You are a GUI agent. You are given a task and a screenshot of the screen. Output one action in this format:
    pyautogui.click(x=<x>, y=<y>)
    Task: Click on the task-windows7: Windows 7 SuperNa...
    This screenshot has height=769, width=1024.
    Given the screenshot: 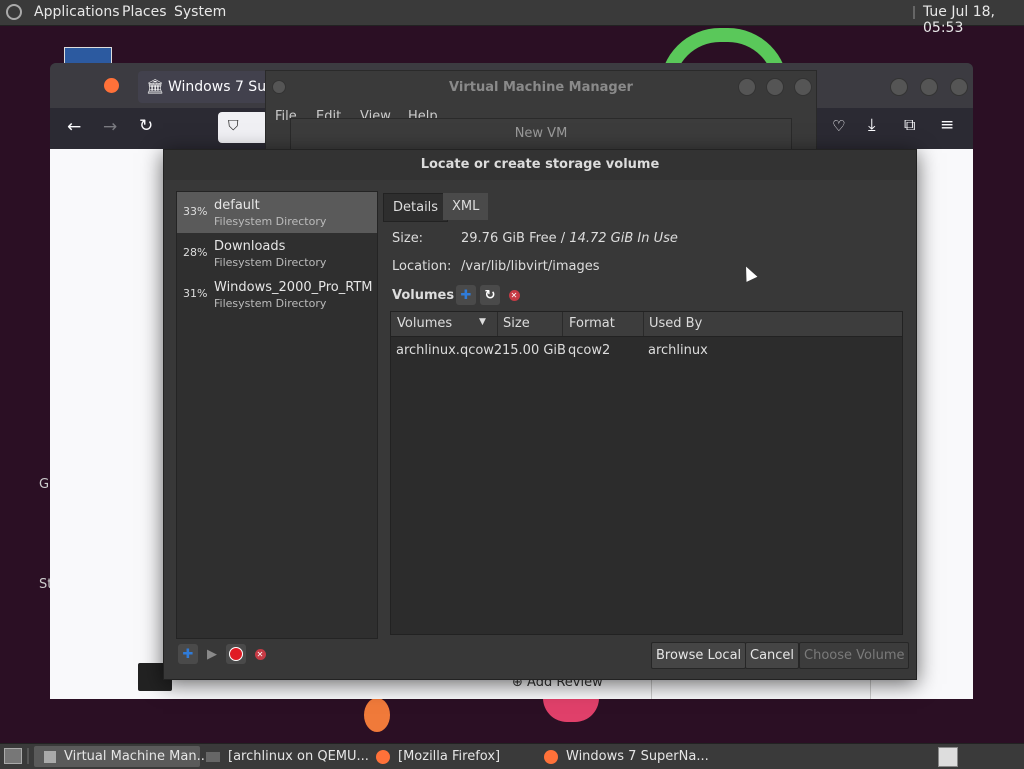 What is the action you would take?
    pyautogui.click(x=624, y=756)
    